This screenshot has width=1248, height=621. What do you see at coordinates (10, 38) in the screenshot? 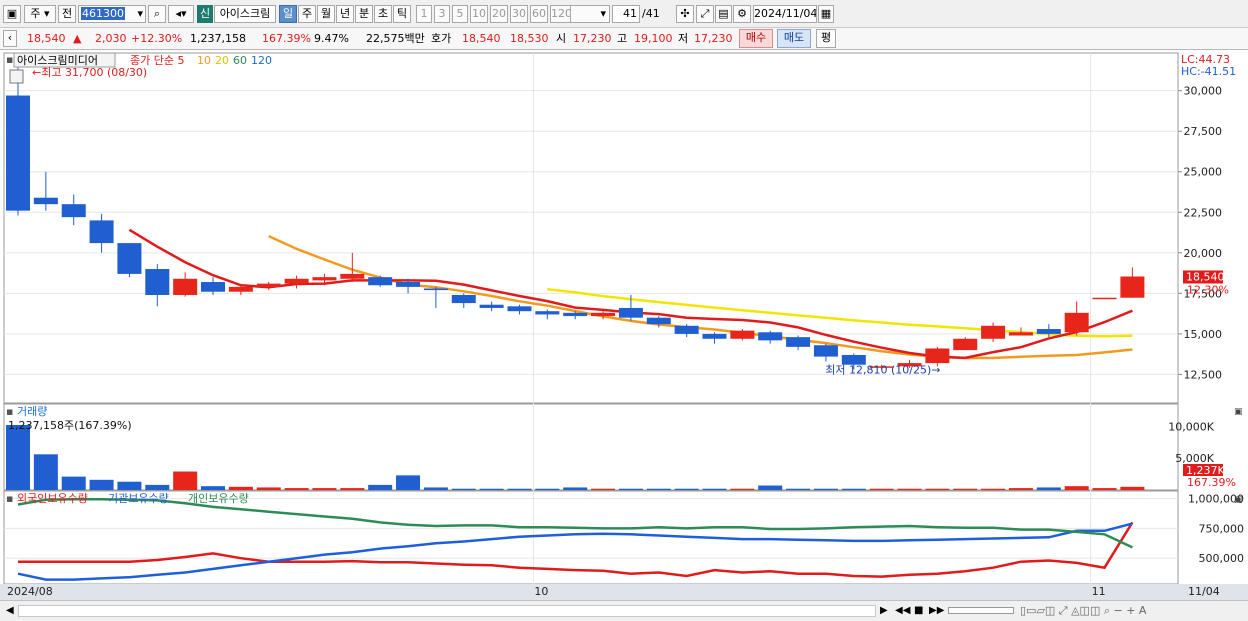
I see `expand-icon: ‹` at bounding box center [10, 38].